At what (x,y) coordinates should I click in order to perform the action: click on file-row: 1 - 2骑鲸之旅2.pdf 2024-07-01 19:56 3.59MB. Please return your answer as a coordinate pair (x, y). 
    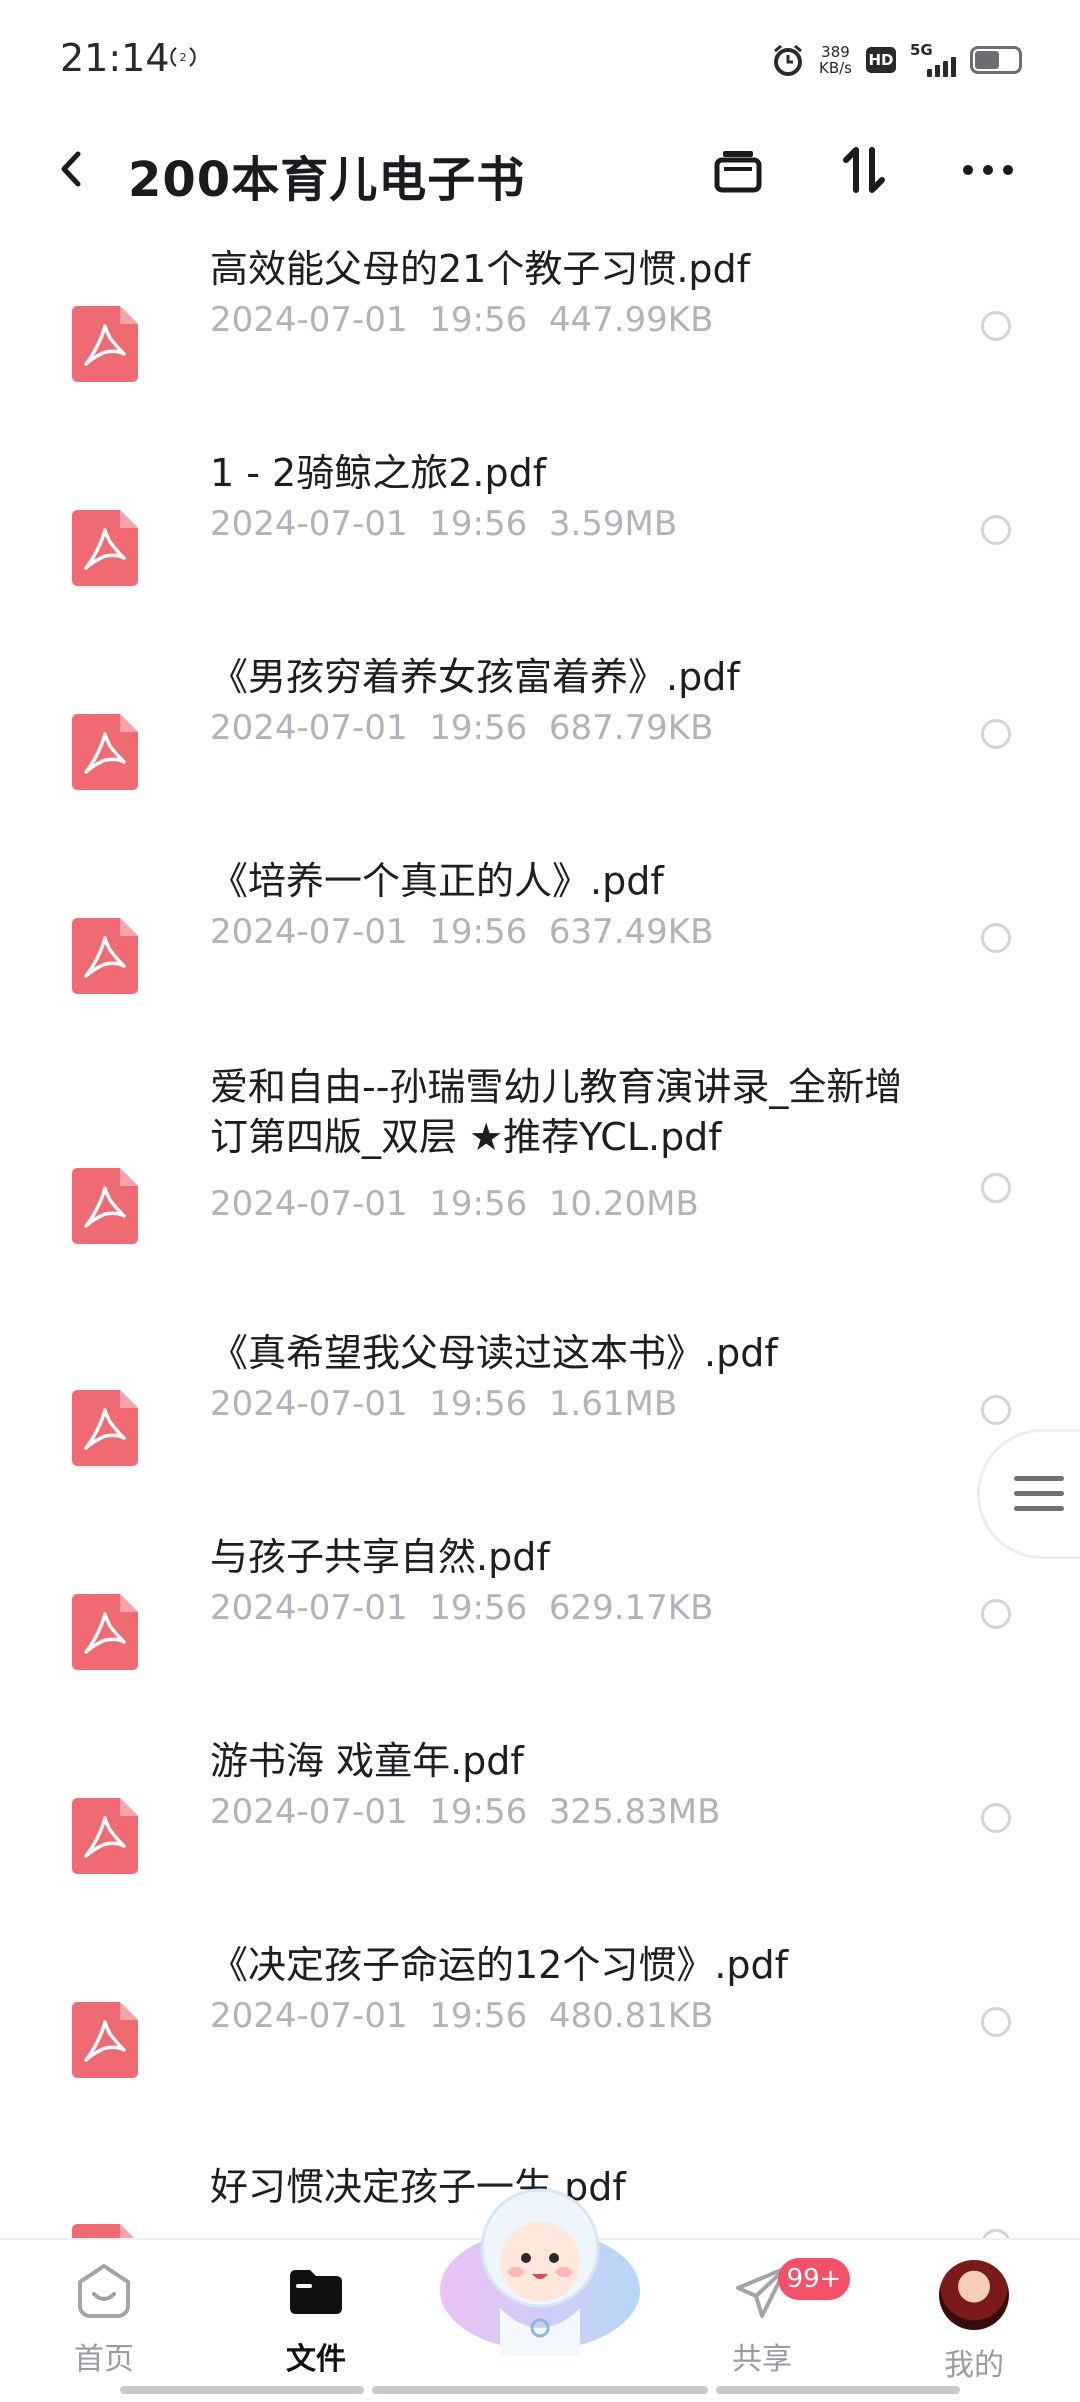
    Looking at the image, I should click on (540, 532).